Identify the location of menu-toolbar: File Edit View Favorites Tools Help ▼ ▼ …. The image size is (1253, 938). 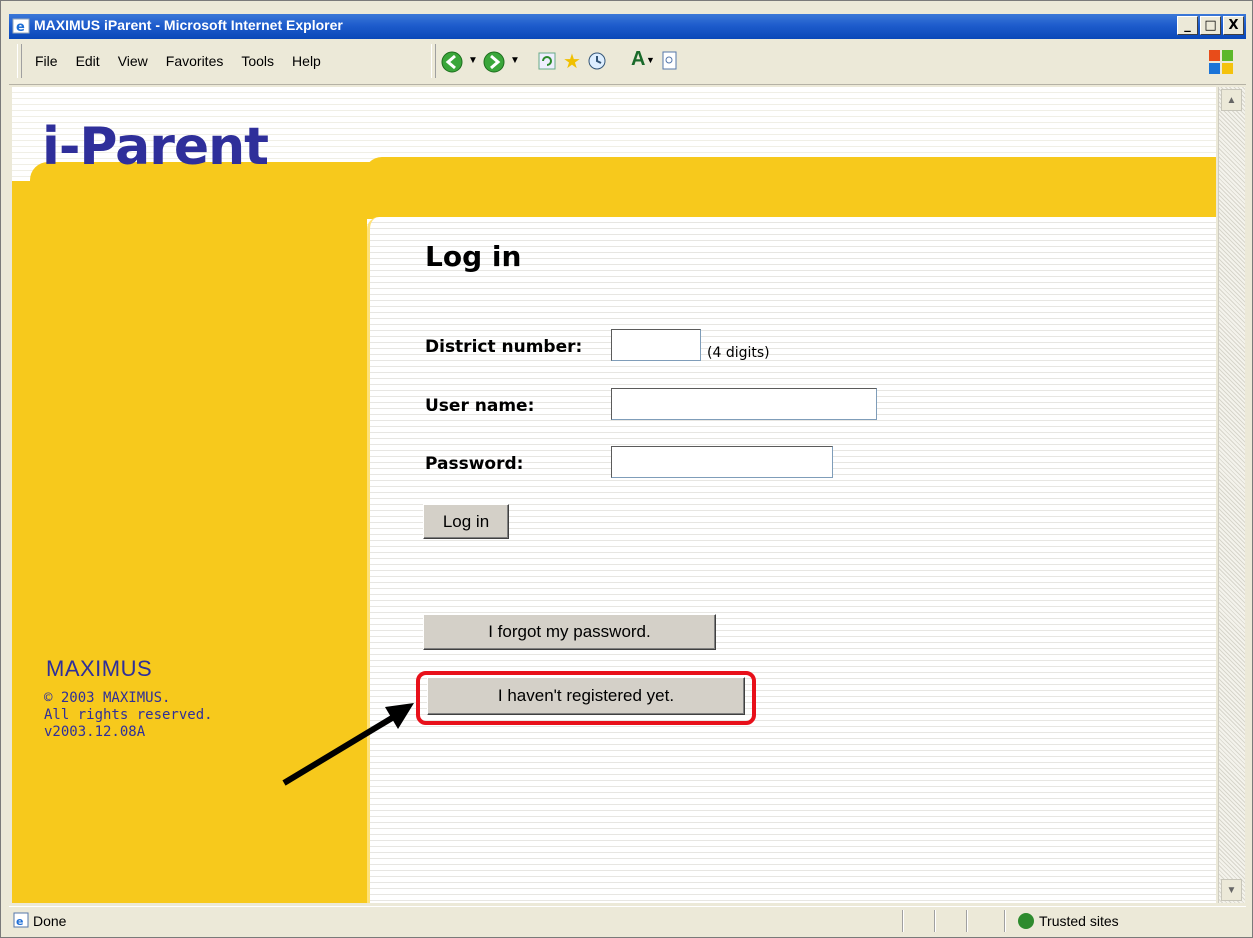
(627, 62).